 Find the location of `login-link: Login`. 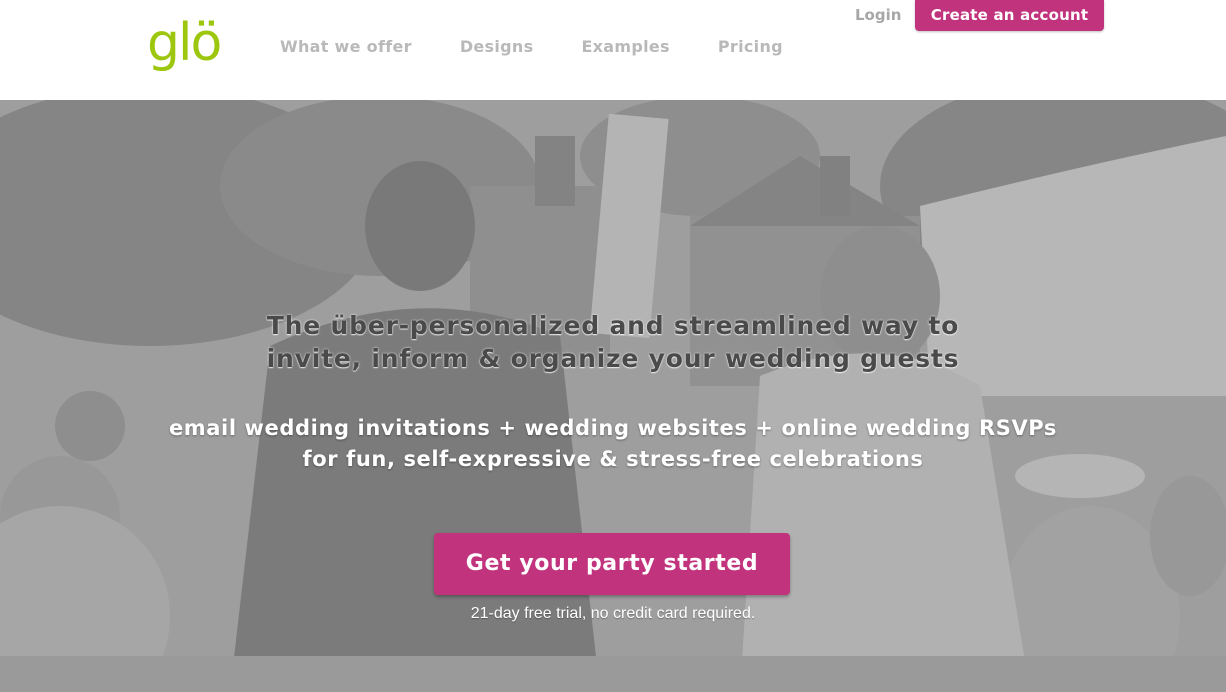

login-link: Login is located at coordinates (878, 15).